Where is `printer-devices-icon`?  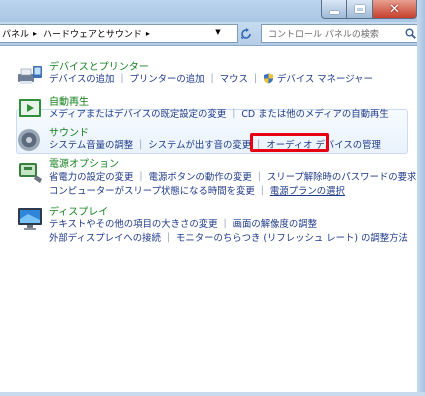 printer-devices-icon is located at coordinates (30, 75).